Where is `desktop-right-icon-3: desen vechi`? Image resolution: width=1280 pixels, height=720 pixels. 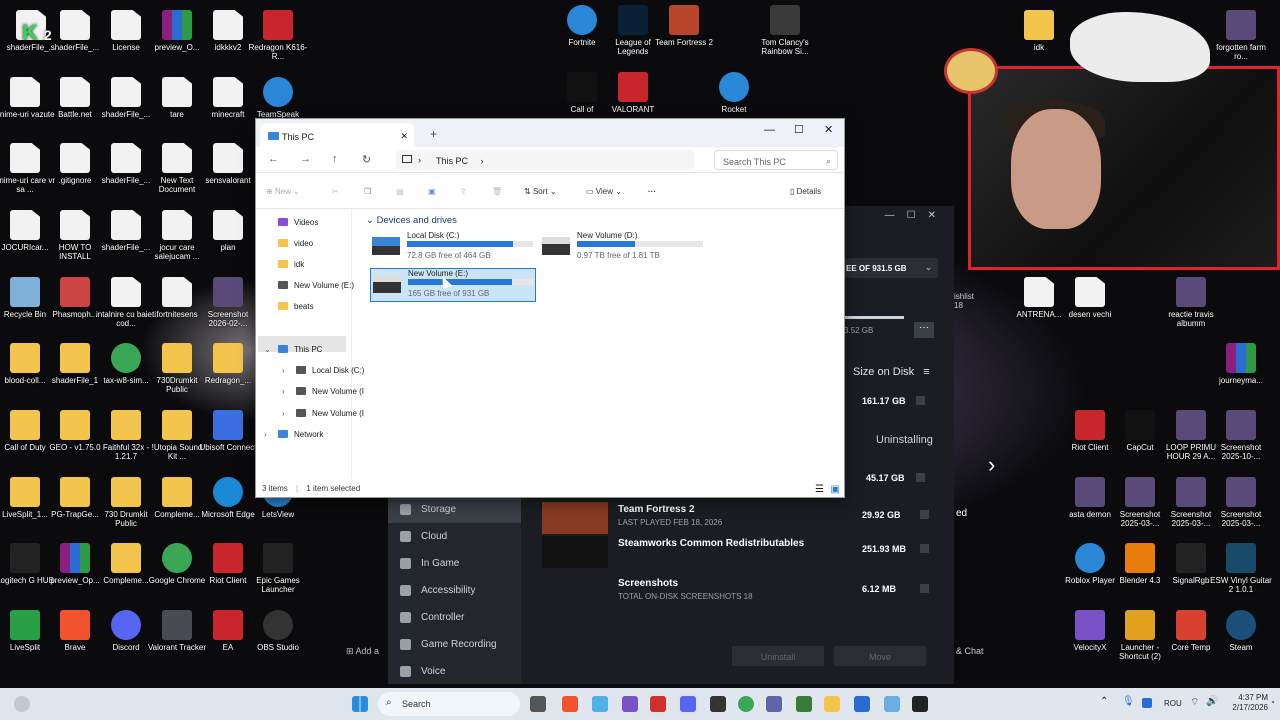
desktop-right-icon-3: desen vechi is located at coordinates (1090, 298).